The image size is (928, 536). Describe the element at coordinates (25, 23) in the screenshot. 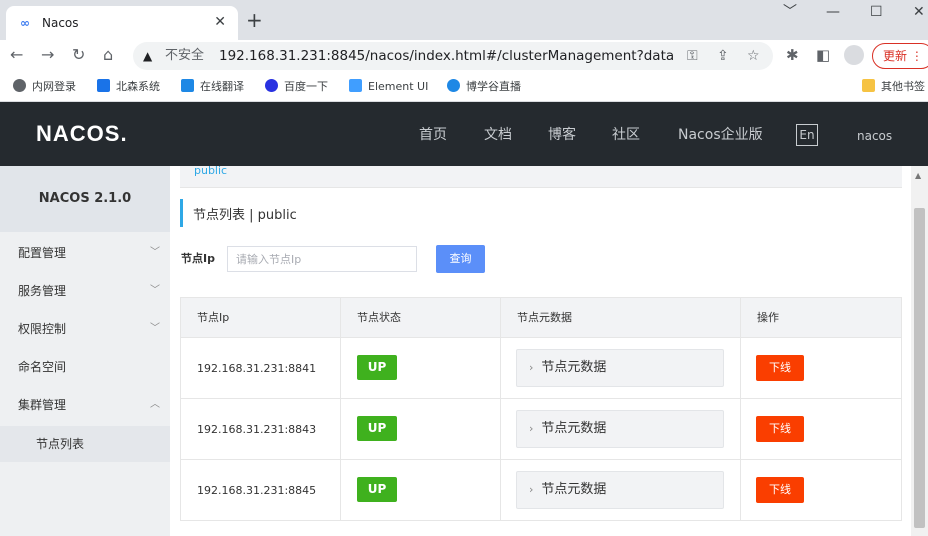

I see `nacos-favicon-icon: ∞` at that location.